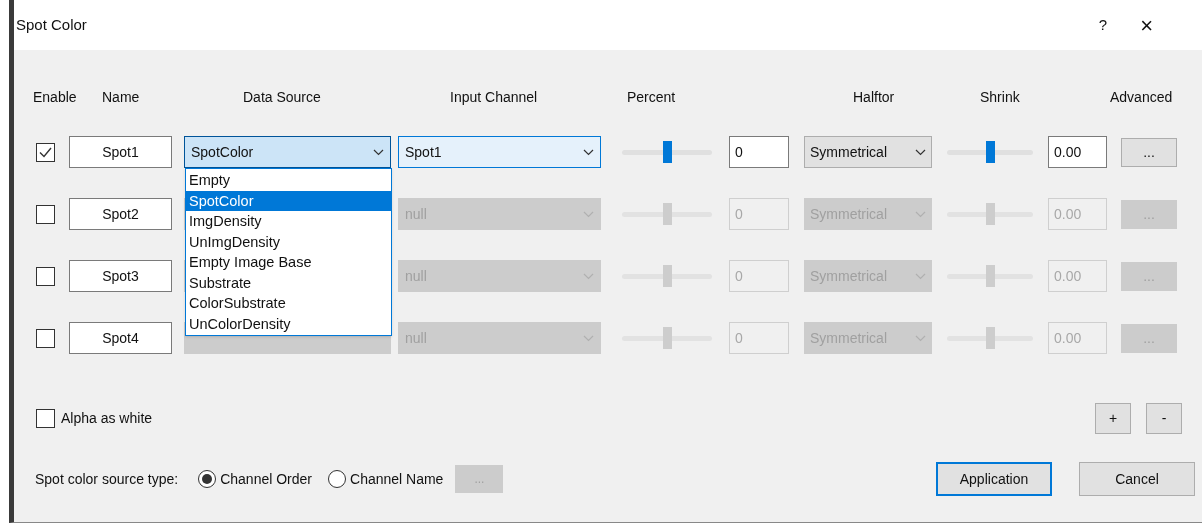  Describe the element at coordinates (287, 152) in the screenshot. I see `data-source-dropdown: SpotColor` at that location.